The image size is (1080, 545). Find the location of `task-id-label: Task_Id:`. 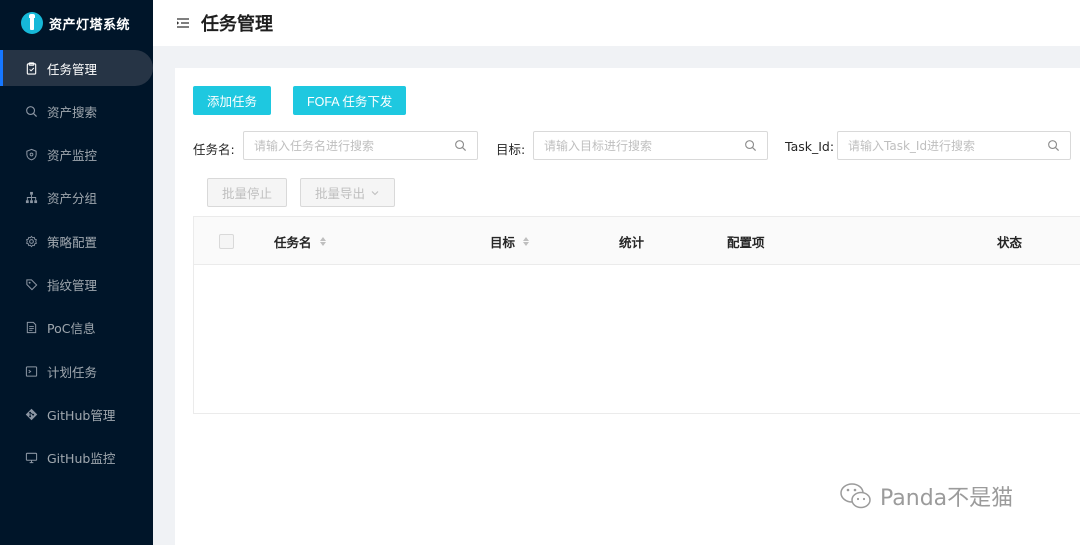

task-id-label: Task_Id: is located at coordinates (810, 146).